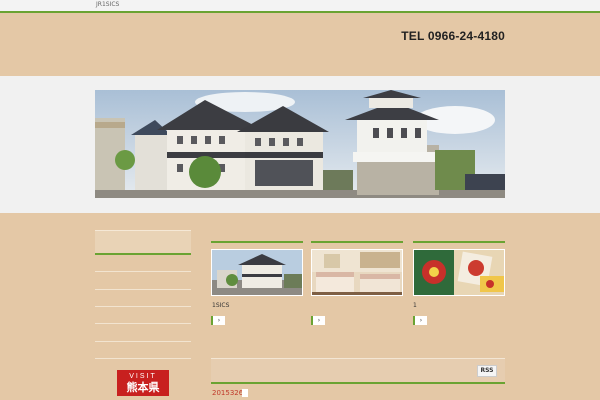 This screenshot has height=400, width=600. I want to click on sidebar-heading, so click(143, 242).